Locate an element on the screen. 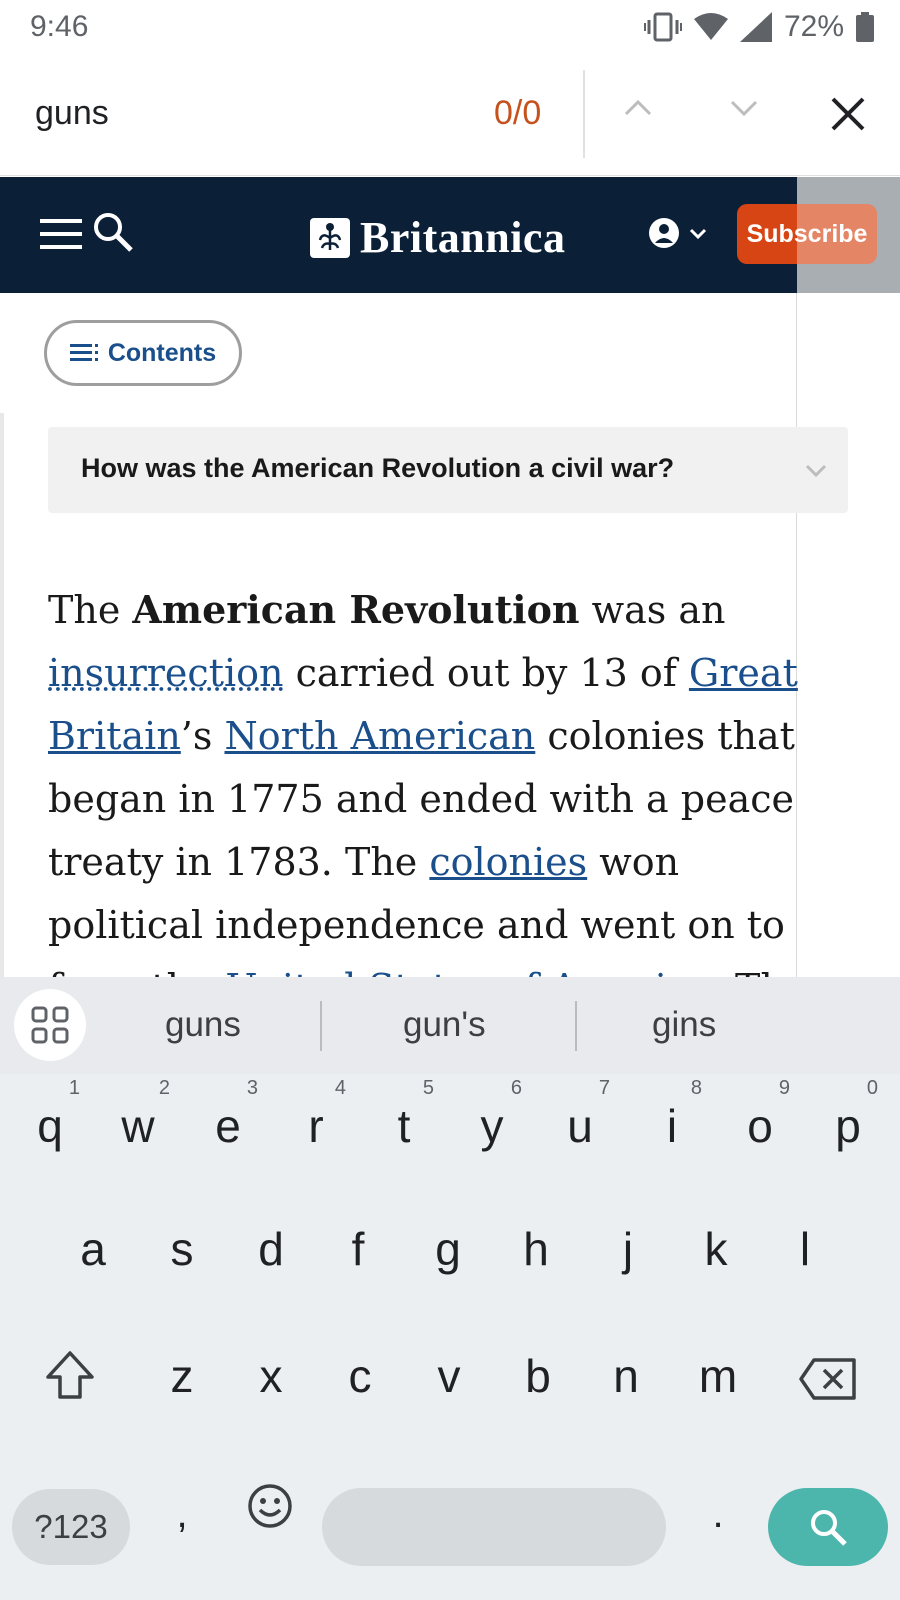  find-previous-button is located at coordinates (638, 108).